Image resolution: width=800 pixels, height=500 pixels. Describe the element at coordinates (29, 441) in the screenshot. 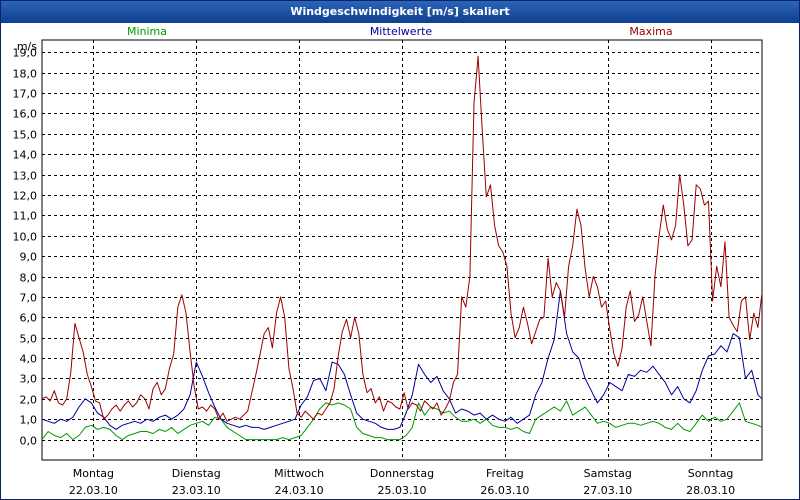

I see `y-tick-label: 0,0` at that location.